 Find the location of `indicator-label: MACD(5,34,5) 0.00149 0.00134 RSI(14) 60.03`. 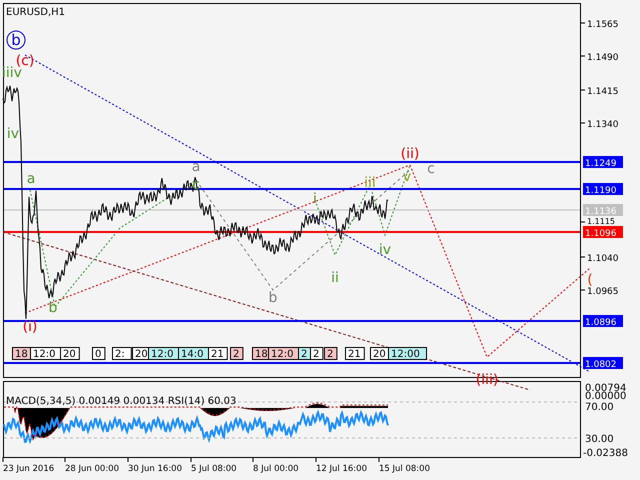

indicator-label: MACD(5,34,5) 0.00149 0.00134 RSI(14) 60.03 is located at coordinates (121, 401).